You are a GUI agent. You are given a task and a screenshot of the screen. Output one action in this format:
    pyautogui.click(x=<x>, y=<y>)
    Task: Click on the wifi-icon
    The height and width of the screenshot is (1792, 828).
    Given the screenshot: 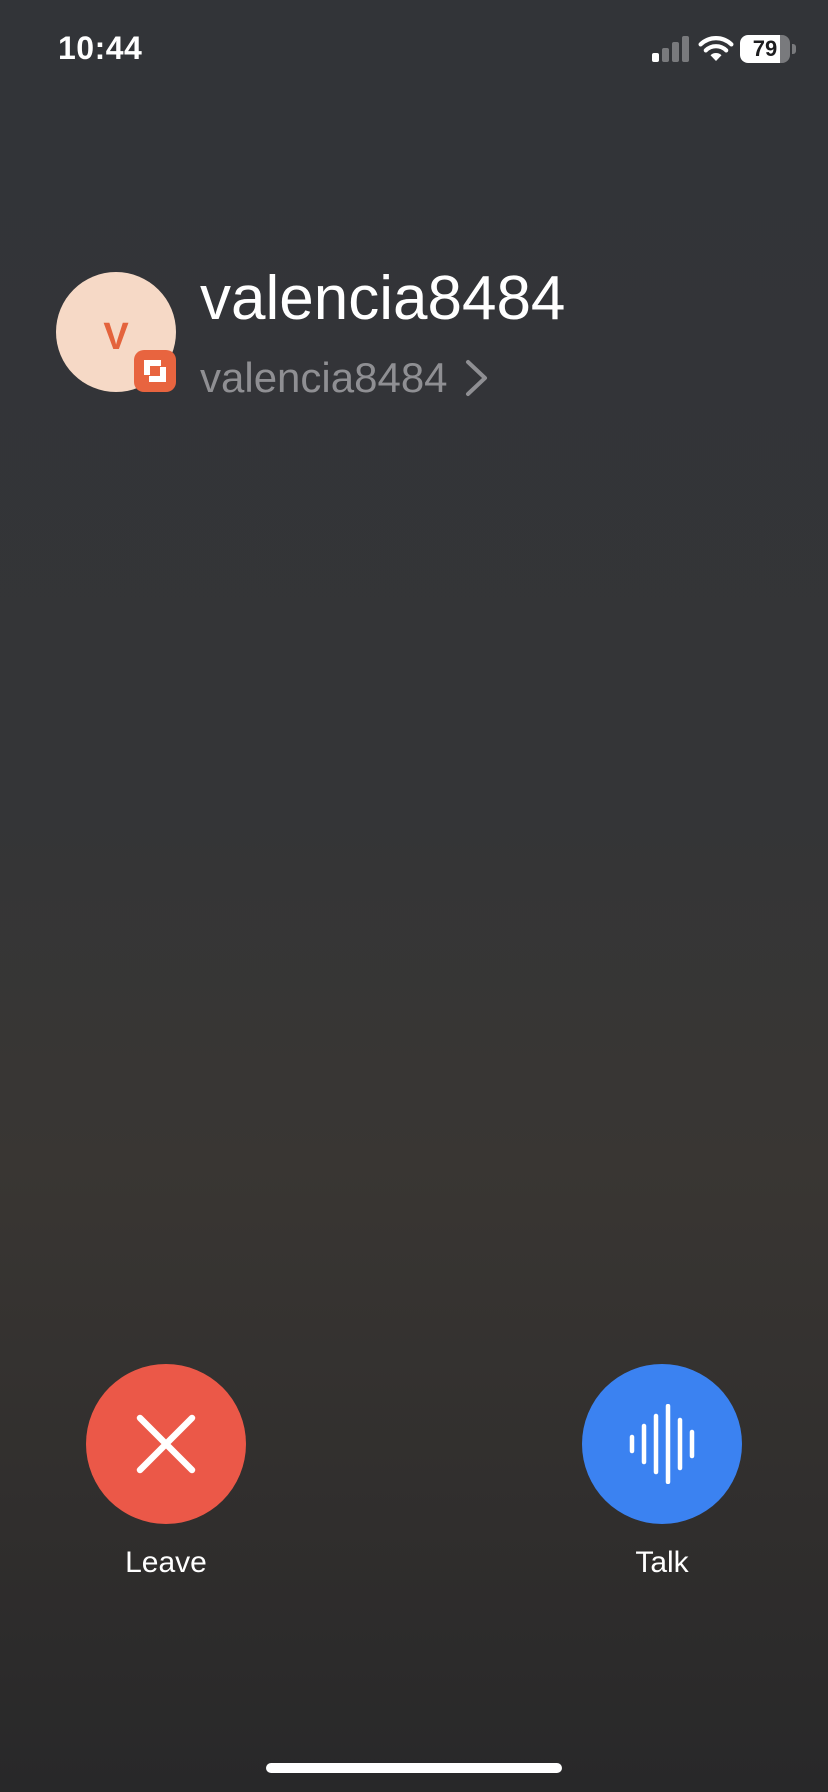 What is the action you would take?
    pyautogui.click(x=716, y=48)
    